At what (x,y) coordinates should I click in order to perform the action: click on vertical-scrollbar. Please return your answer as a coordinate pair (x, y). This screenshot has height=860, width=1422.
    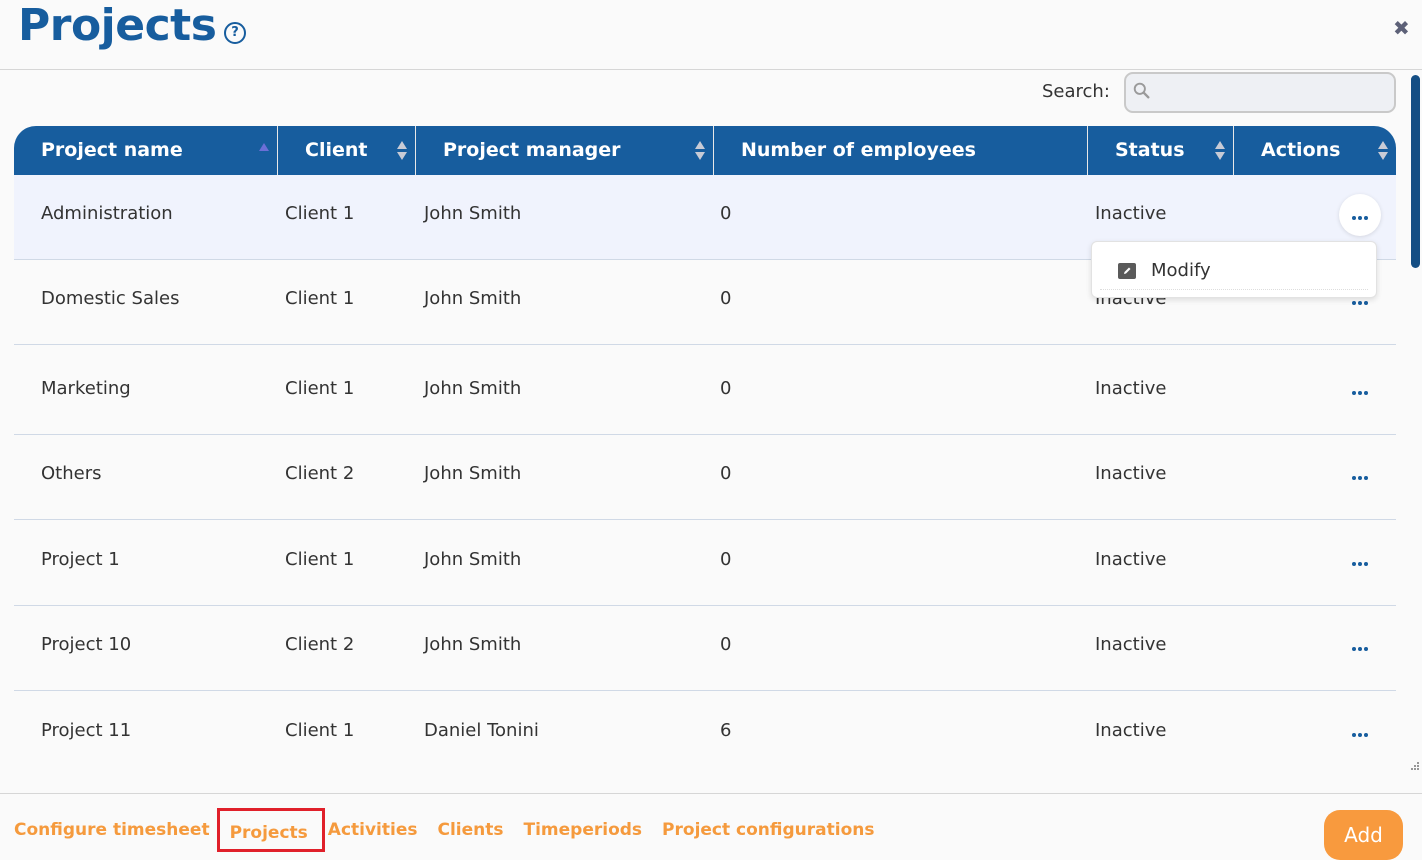
    Looking at the image, I should click on (1415, 171).